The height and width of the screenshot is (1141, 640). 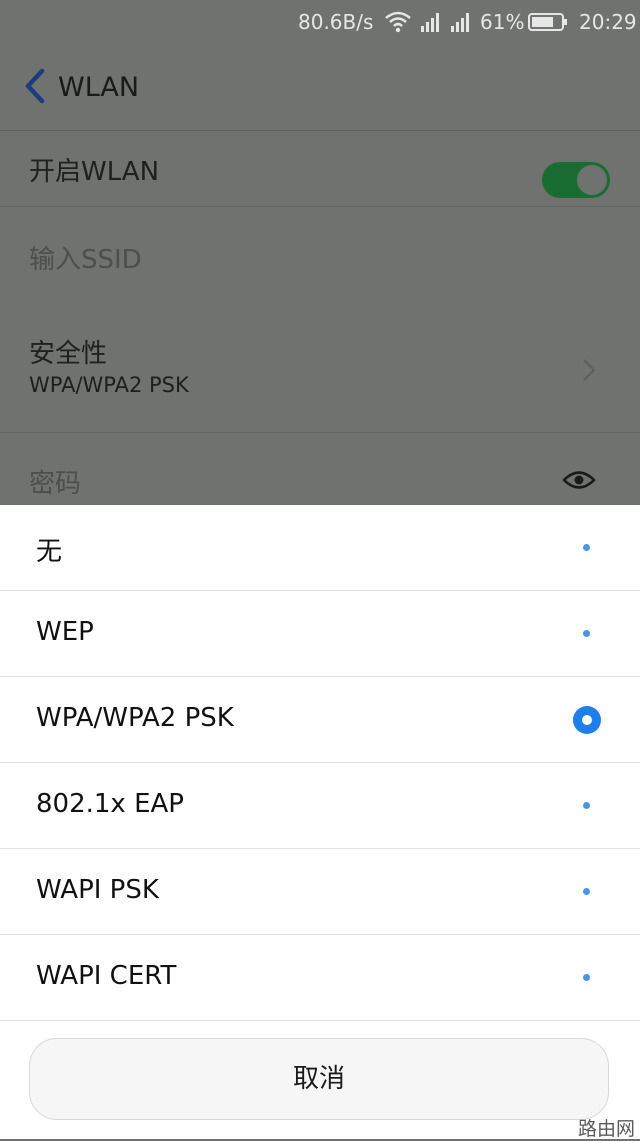 What do you see at coordinates (502, 22) in the screenshot?
I see `battery-percent: 61%` at bounding box center [502, 22].